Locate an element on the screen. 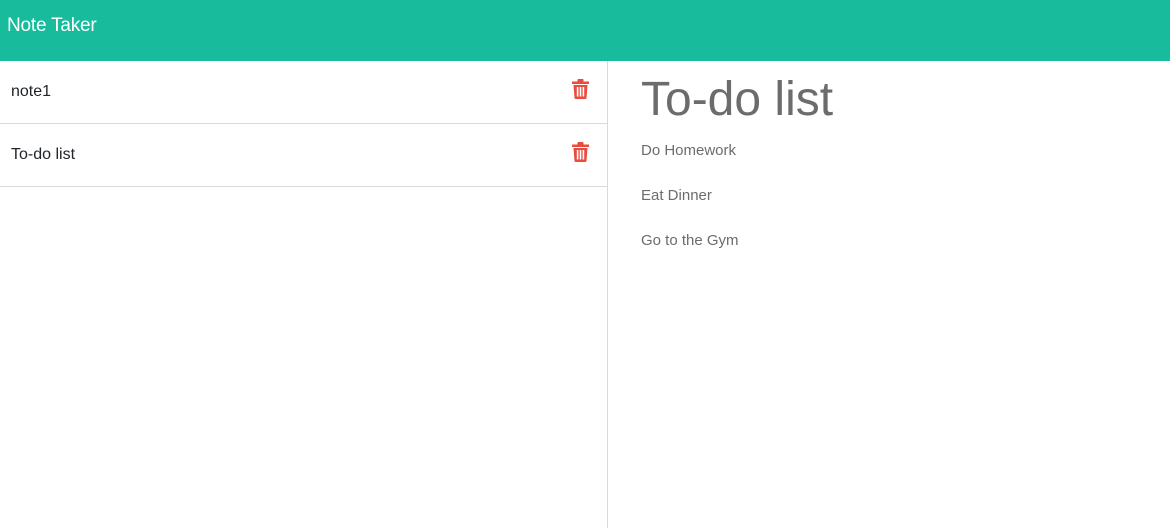  note-list-item: note1 is located at coordinates (303, 92).